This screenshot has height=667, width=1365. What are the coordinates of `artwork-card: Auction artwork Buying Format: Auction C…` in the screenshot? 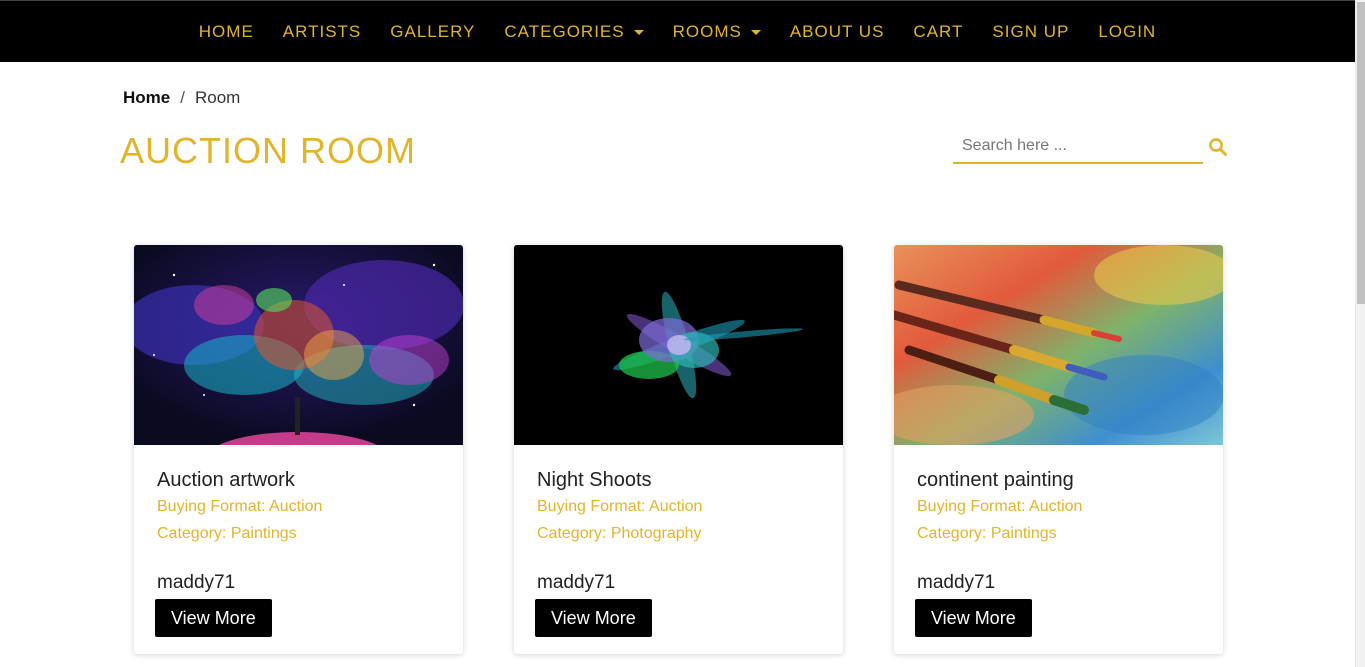 It's located at (298, 449).